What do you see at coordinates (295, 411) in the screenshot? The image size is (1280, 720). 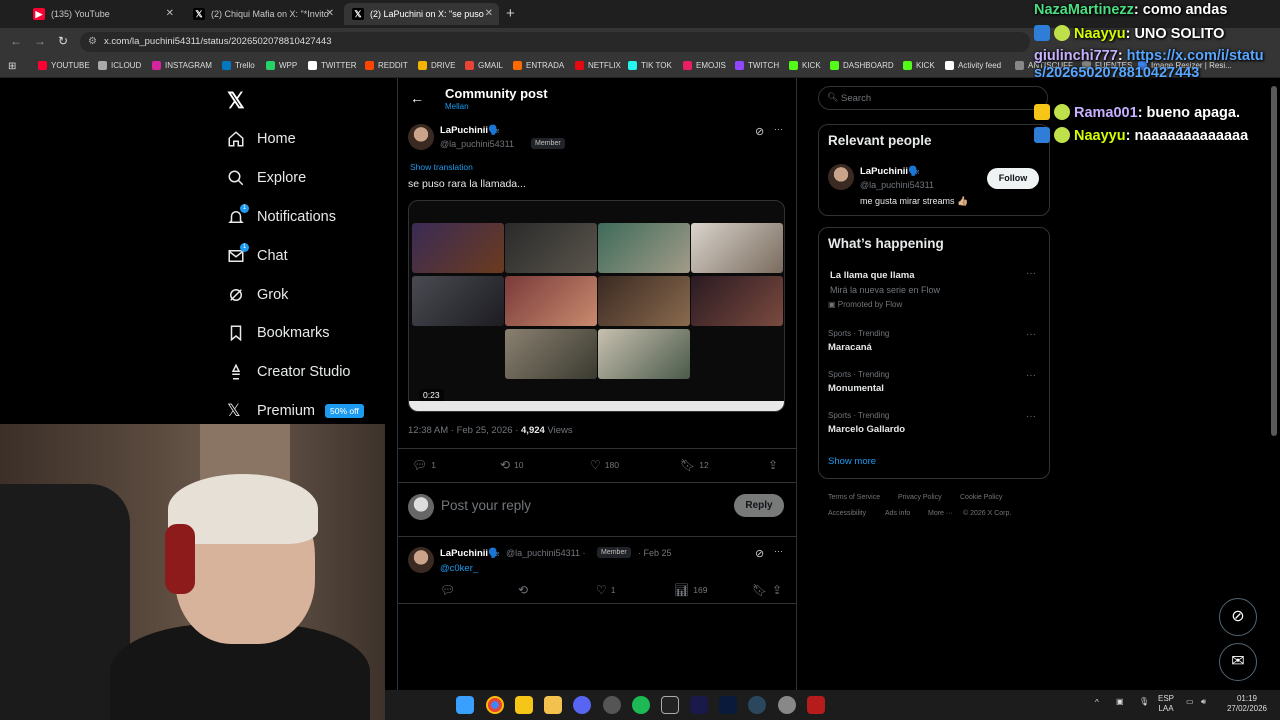 I see `nav-premium: 𝕏 Premium 50% off` at bounding box center [295, 411].